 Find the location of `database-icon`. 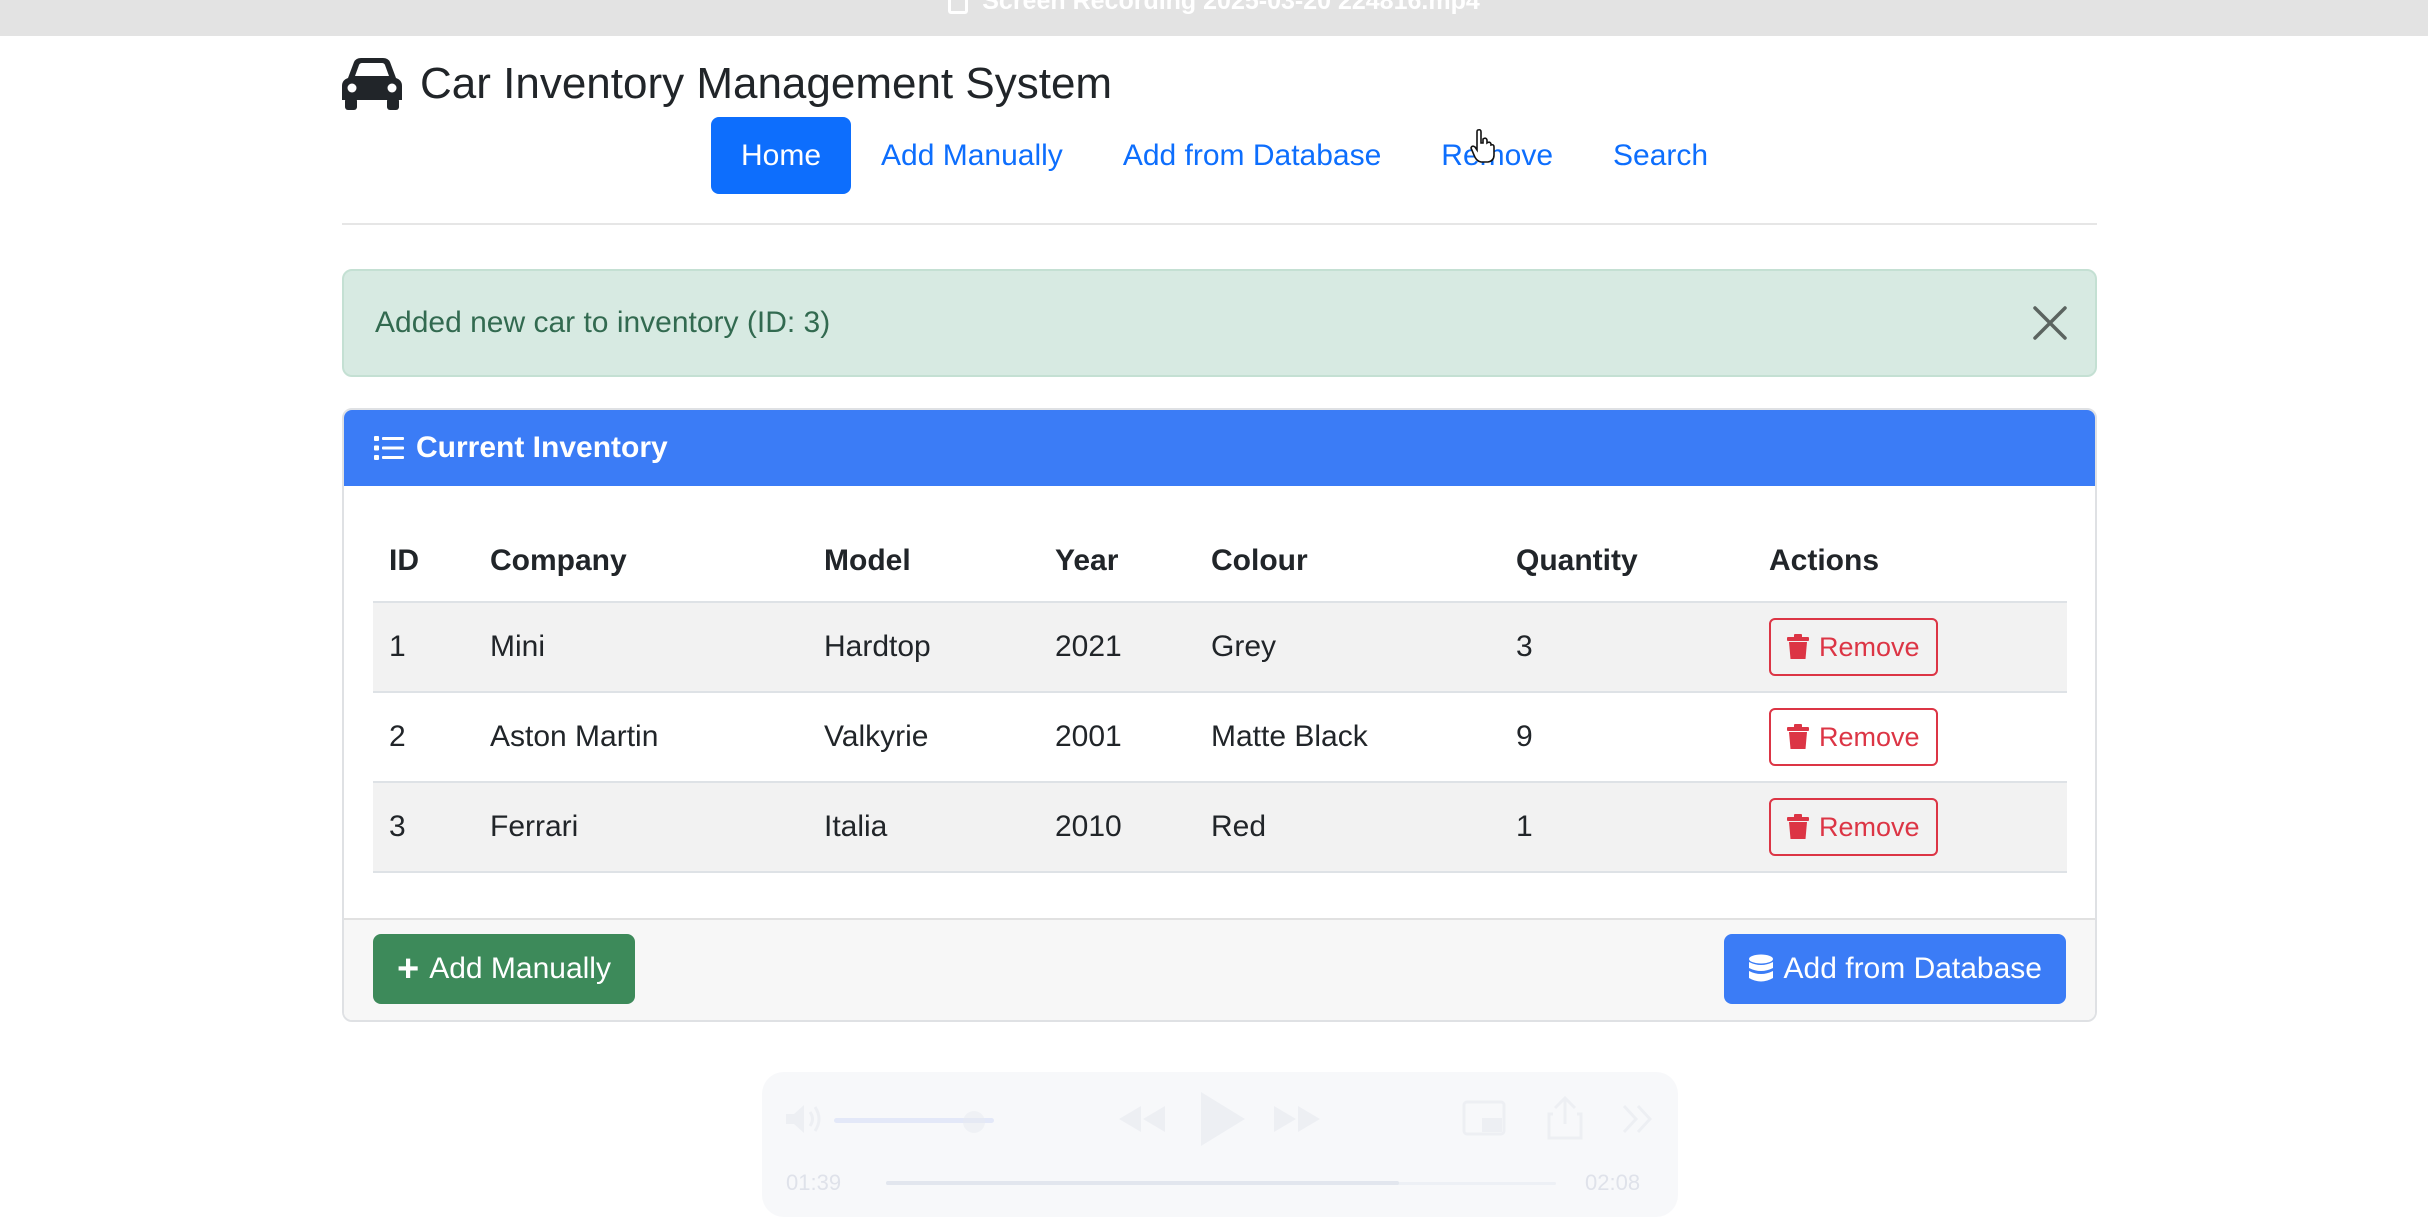

database-icon is located at coordinates (1760, 968).